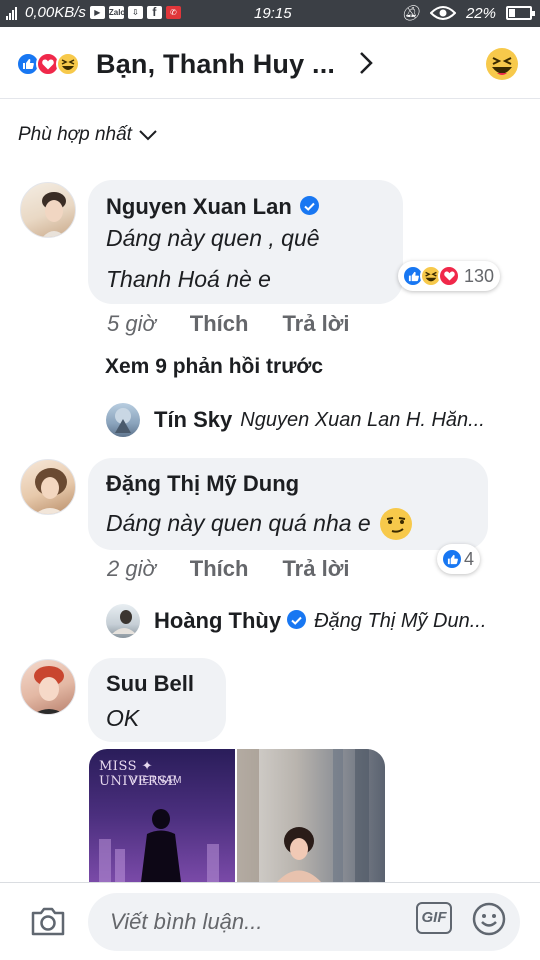  I want to click on comment-text: Dáng này quen , quê Thanh Hoá nè e, so click(213, 258).